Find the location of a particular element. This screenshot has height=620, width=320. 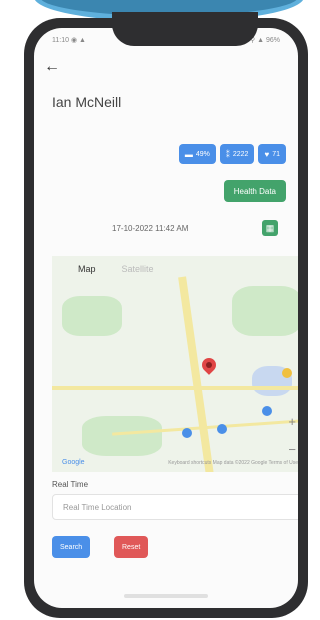

tab-satellite: Satellite is located at coordinates (138, 269).